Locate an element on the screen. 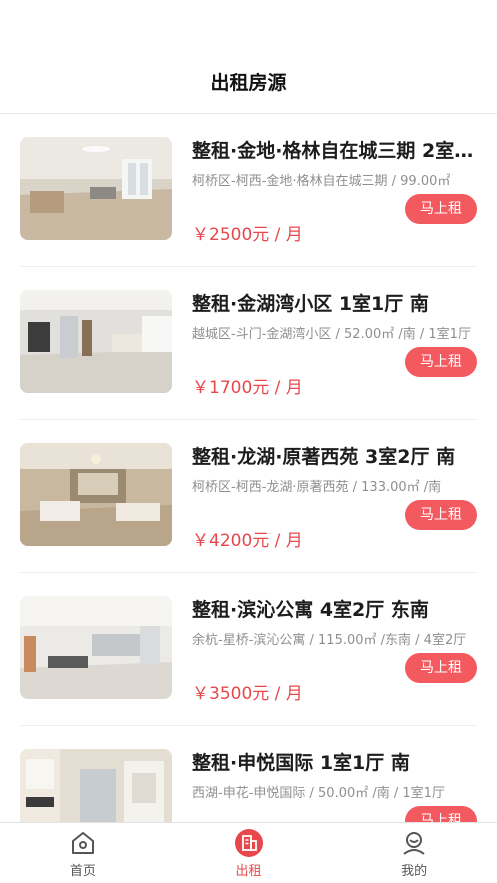 The width and height of the screenshot is (497, 883). listing-price: ￥1700元 / 月 is located at coordinates (247, 388).